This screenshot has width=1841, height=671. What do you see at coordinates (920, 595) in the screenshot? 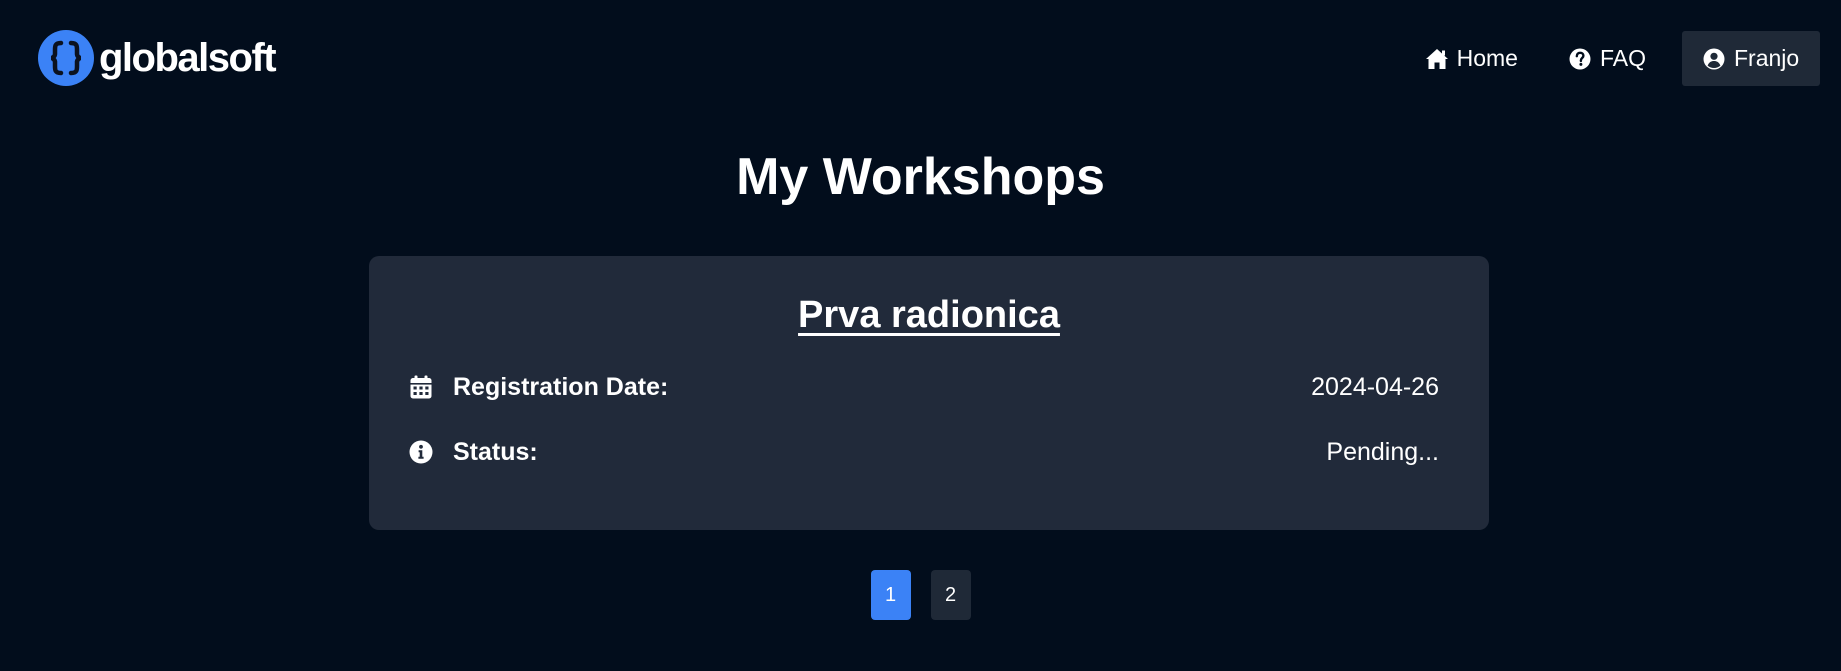
I see `pagination: 1 2` at bounding box center [920, 595].